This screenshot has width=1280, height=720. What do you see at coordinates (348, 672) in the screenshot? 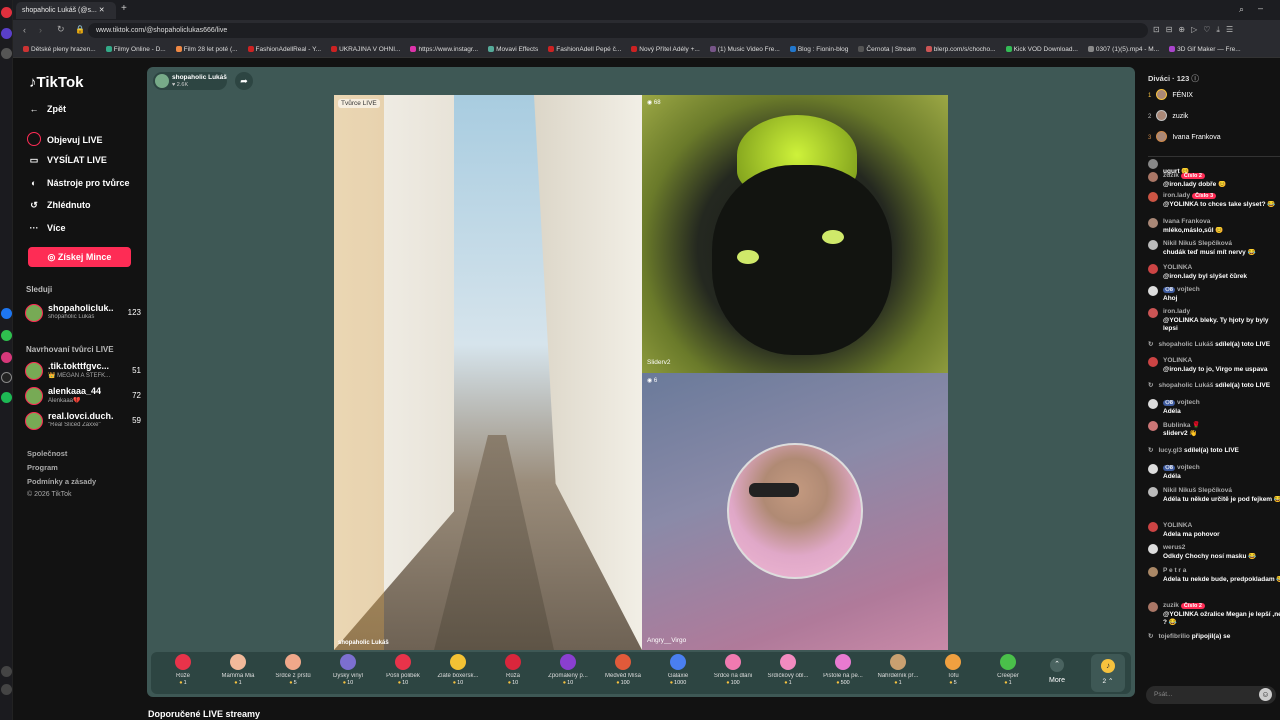
I see `gift-item: Dyský vinyl10` at bounding box center [348, 672].